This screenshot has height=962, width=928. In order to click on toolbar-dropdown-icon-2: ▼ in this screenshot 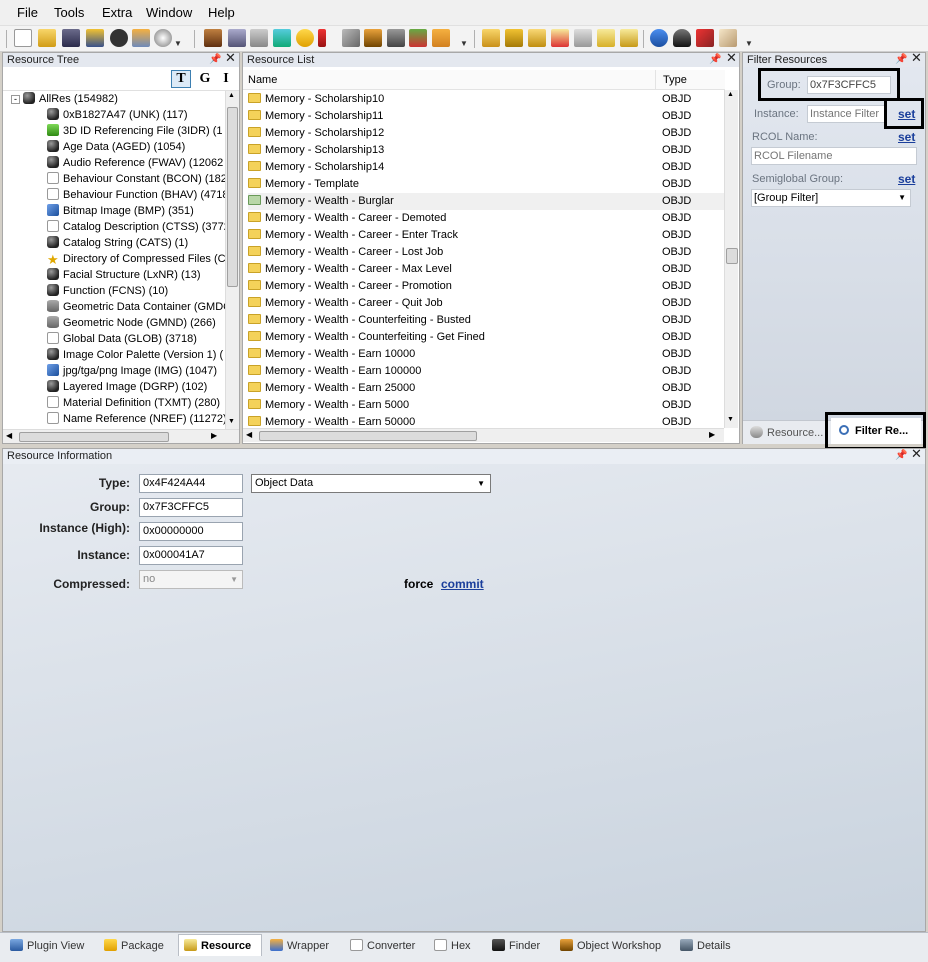, I will do `click(464, 43)`.